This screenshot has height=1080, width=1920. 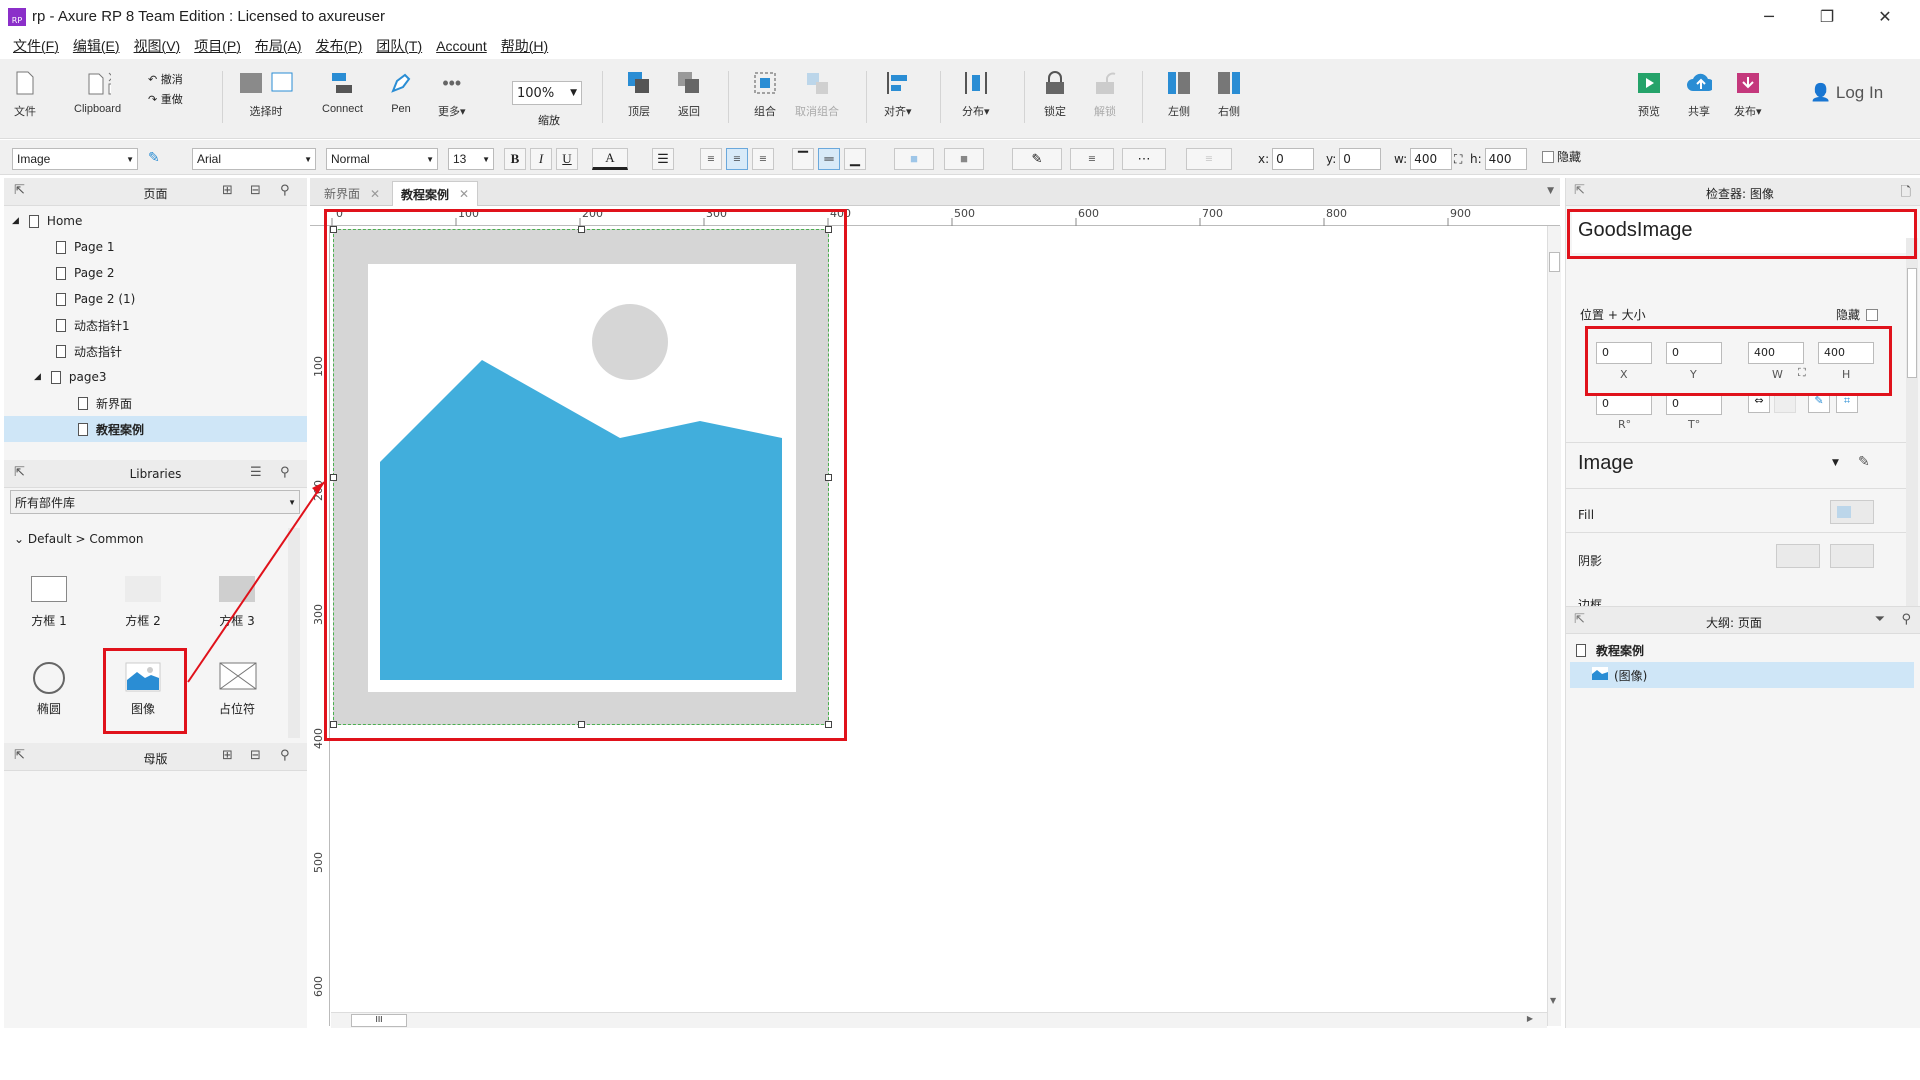 I want to click on arrow-style-icon: ≡, so click(x=1209, y=159).